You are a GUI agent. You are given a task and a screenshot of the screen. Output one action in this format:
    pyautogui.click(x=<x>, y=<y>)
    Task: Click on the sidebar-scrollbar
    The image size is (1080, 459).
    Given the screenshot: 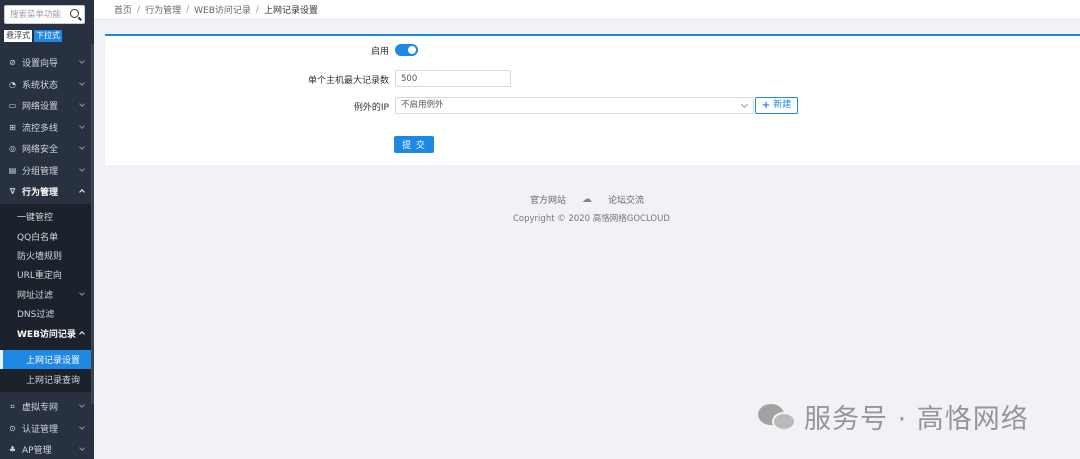 What is the action you would take?
    pyautogui.click(x=92, y=224)
    